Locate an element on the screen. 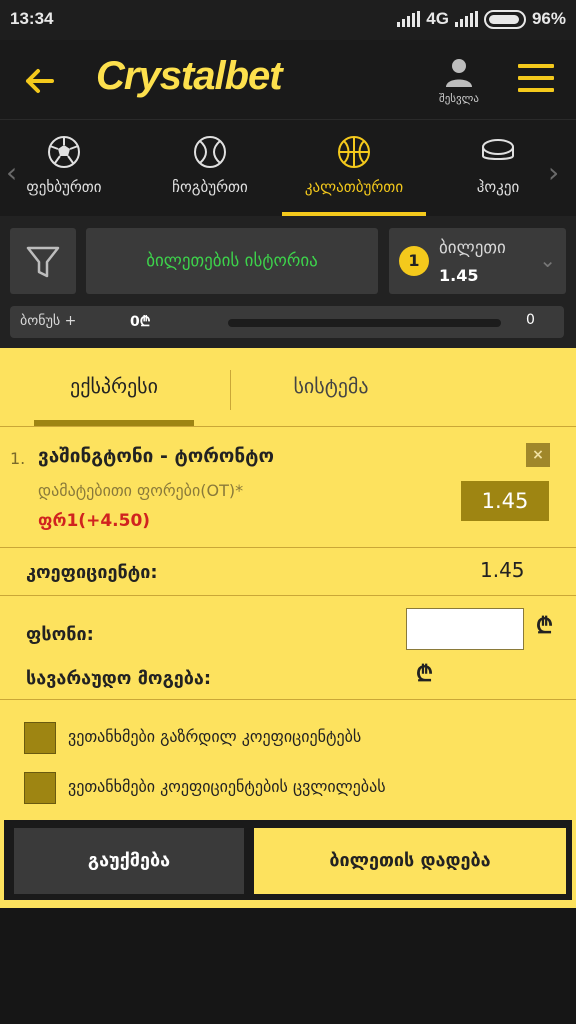 The height and width of the screenshot is (1024, 576). ticket-odds: 1.45 is located at coordinates (459, 275).